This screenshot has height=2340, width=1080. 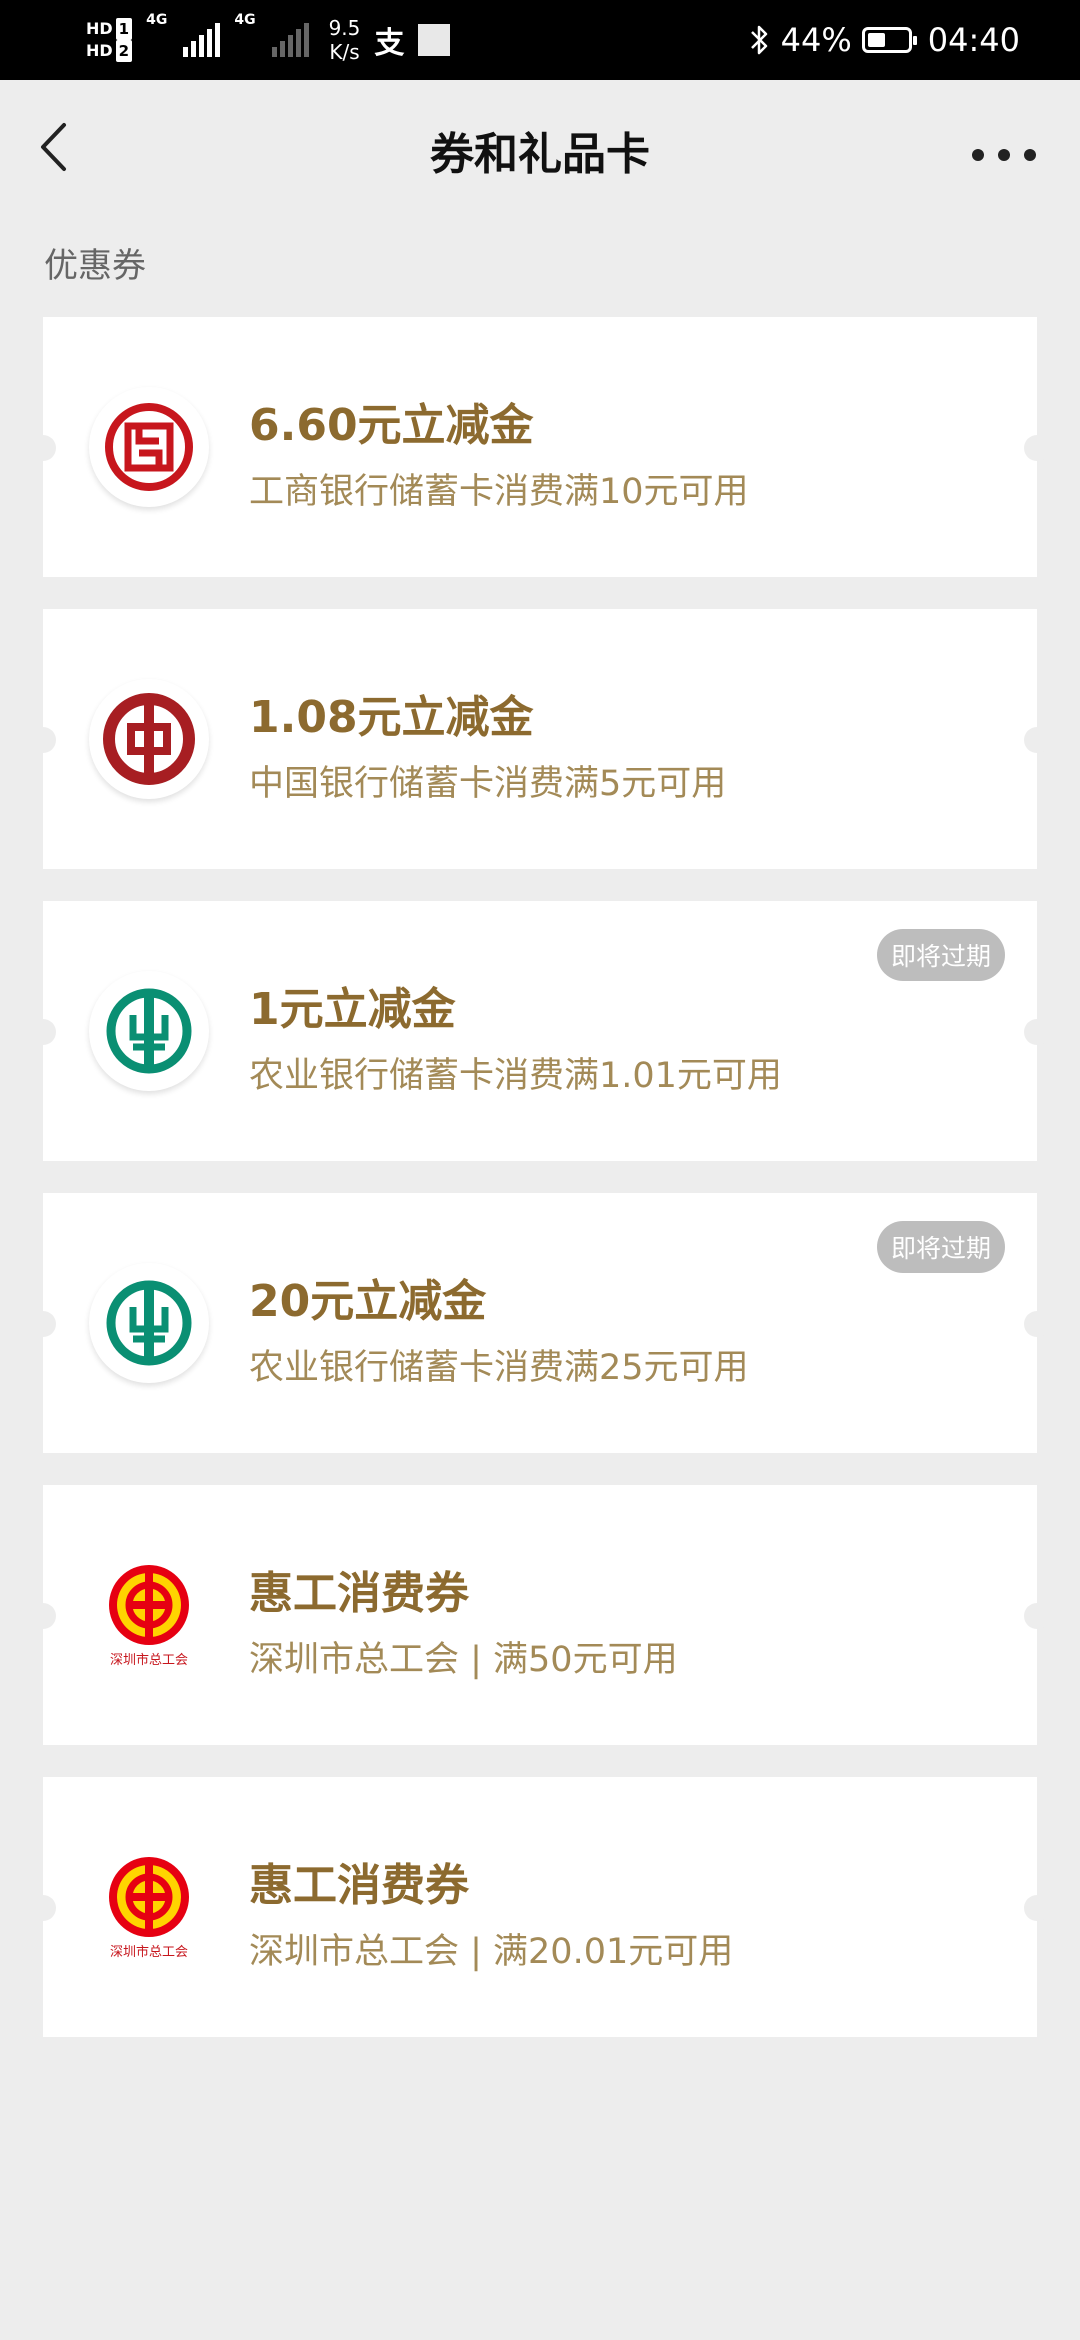 I want to click on coupon-card: 1.08元立减金 中国银行储蓄卡消费满5元可用, so click(x=540, y=739).